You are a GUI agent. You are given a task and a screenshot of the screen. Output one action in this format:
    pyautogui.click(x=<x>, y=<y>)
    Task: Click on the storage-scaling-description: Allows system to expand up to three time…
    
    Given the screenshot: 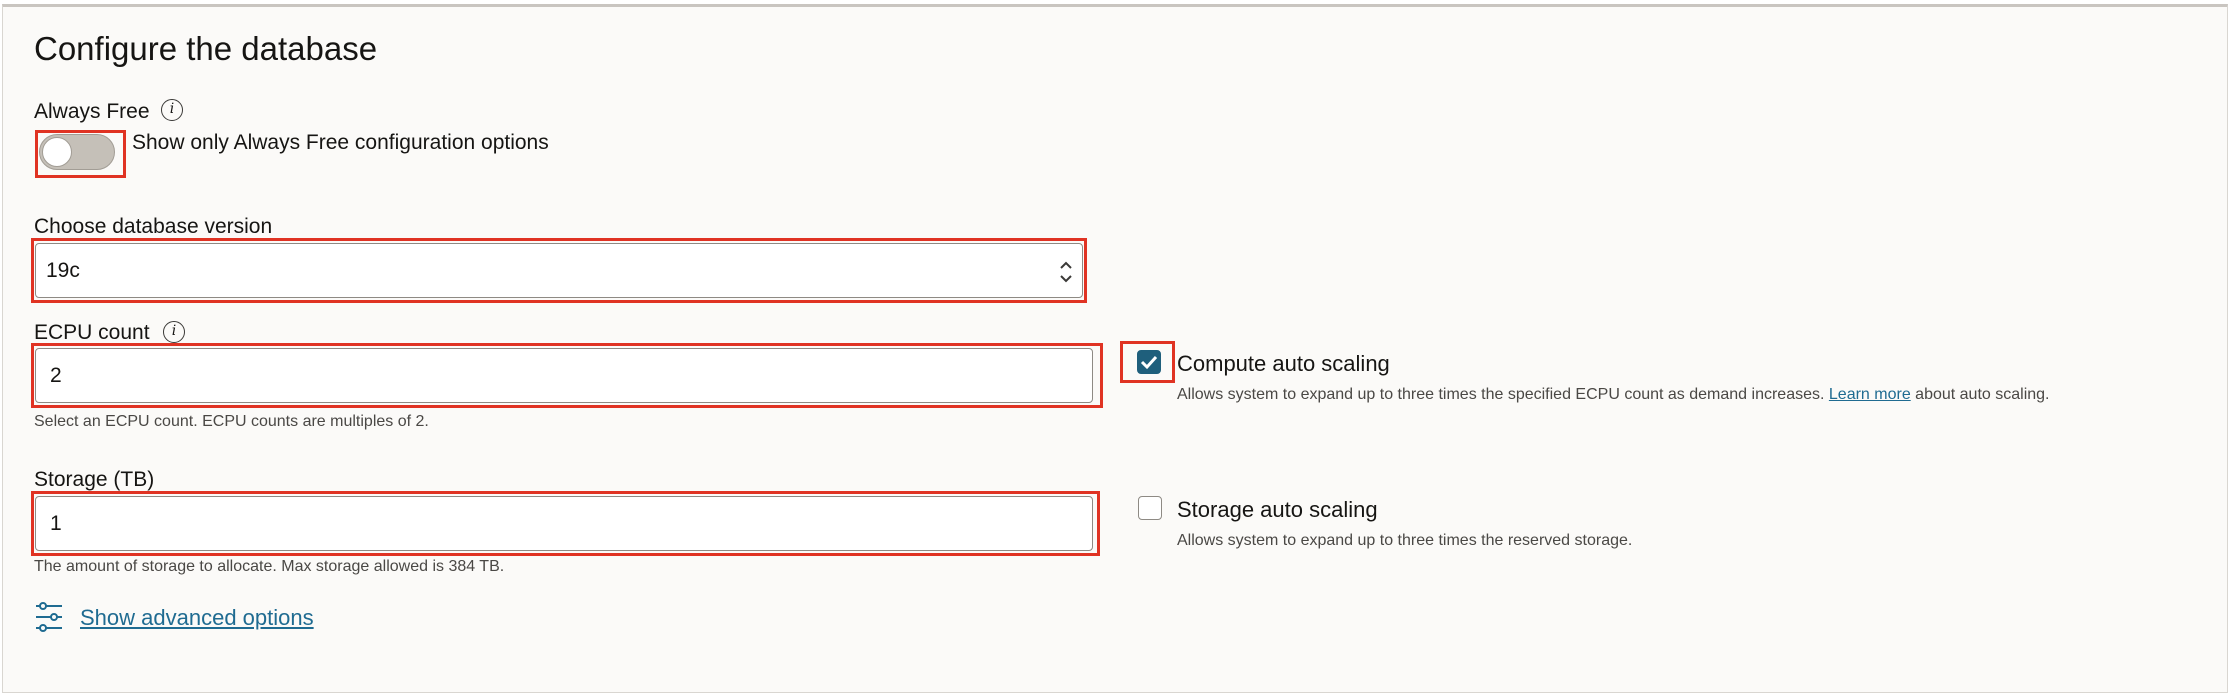 What is the action you would take?
    pyautogui.click(x=1405, y=540)
    